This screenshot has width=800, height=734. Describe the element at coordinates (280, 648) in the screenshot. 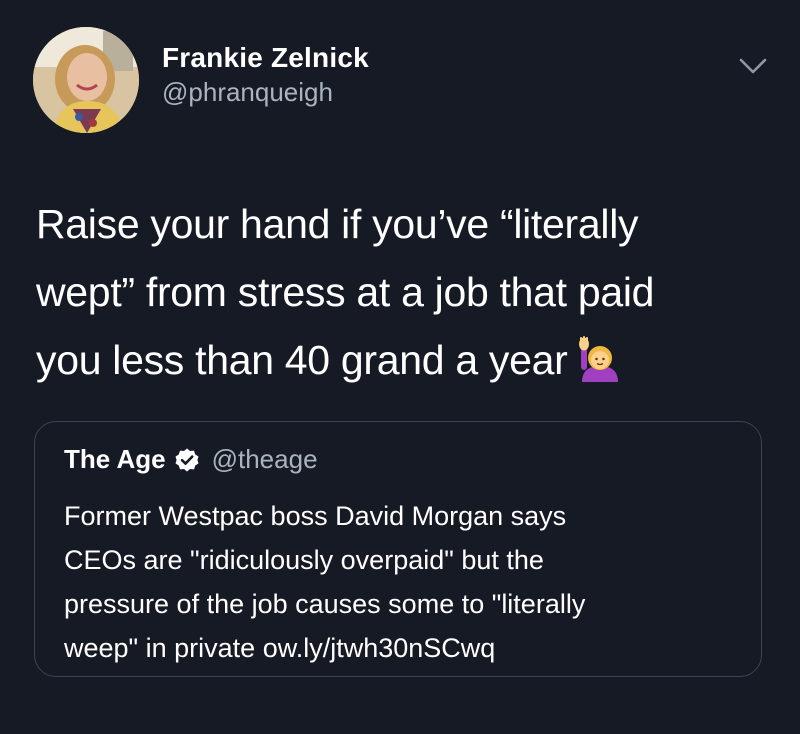

I see `quoted-text-line: weep" in private ow.ly/jtwh30nSCwq` at that location.